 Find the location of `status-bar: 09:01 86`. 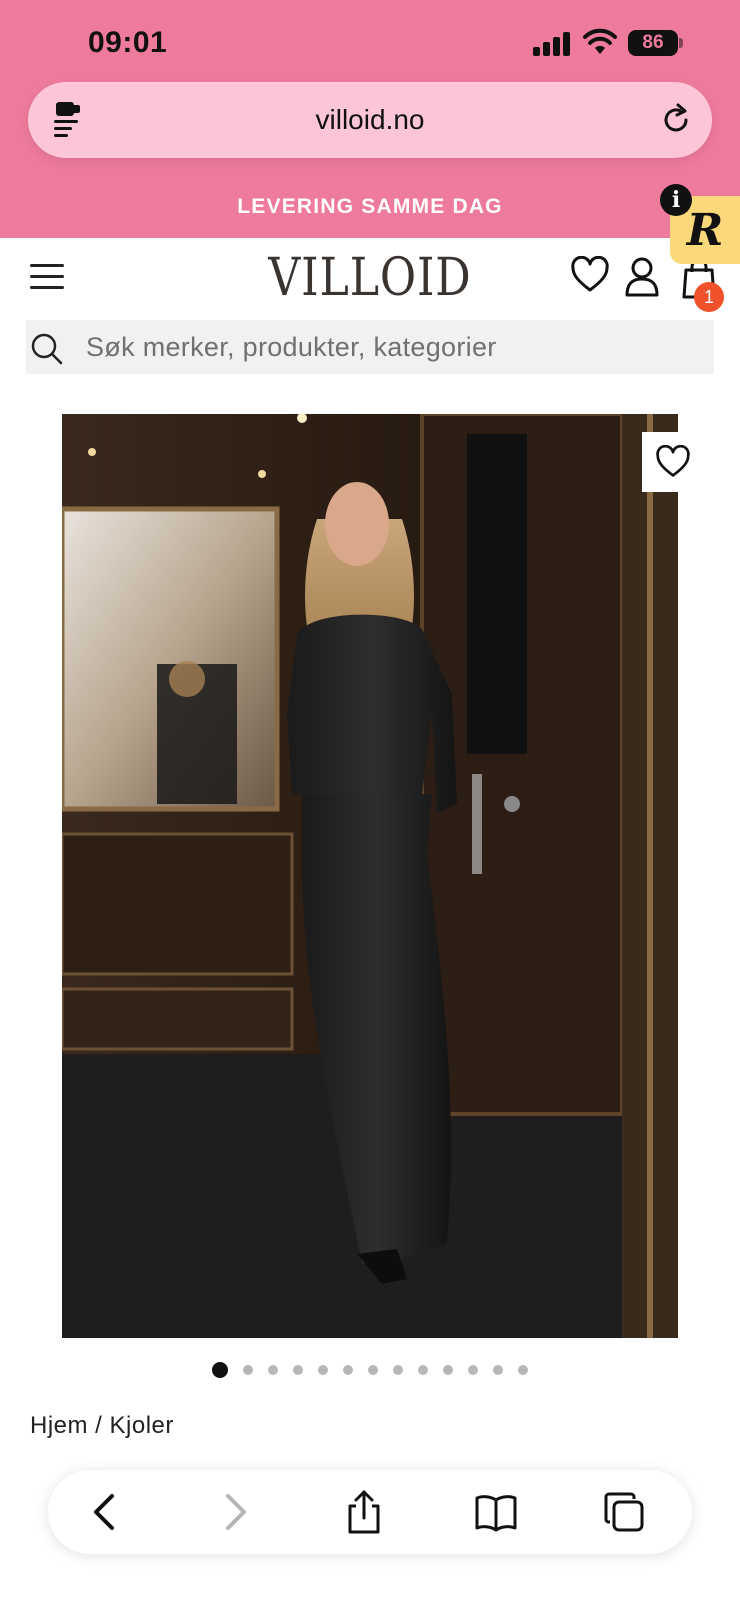

status-bar: 09:01 86 is located at coordinates (370, 40).